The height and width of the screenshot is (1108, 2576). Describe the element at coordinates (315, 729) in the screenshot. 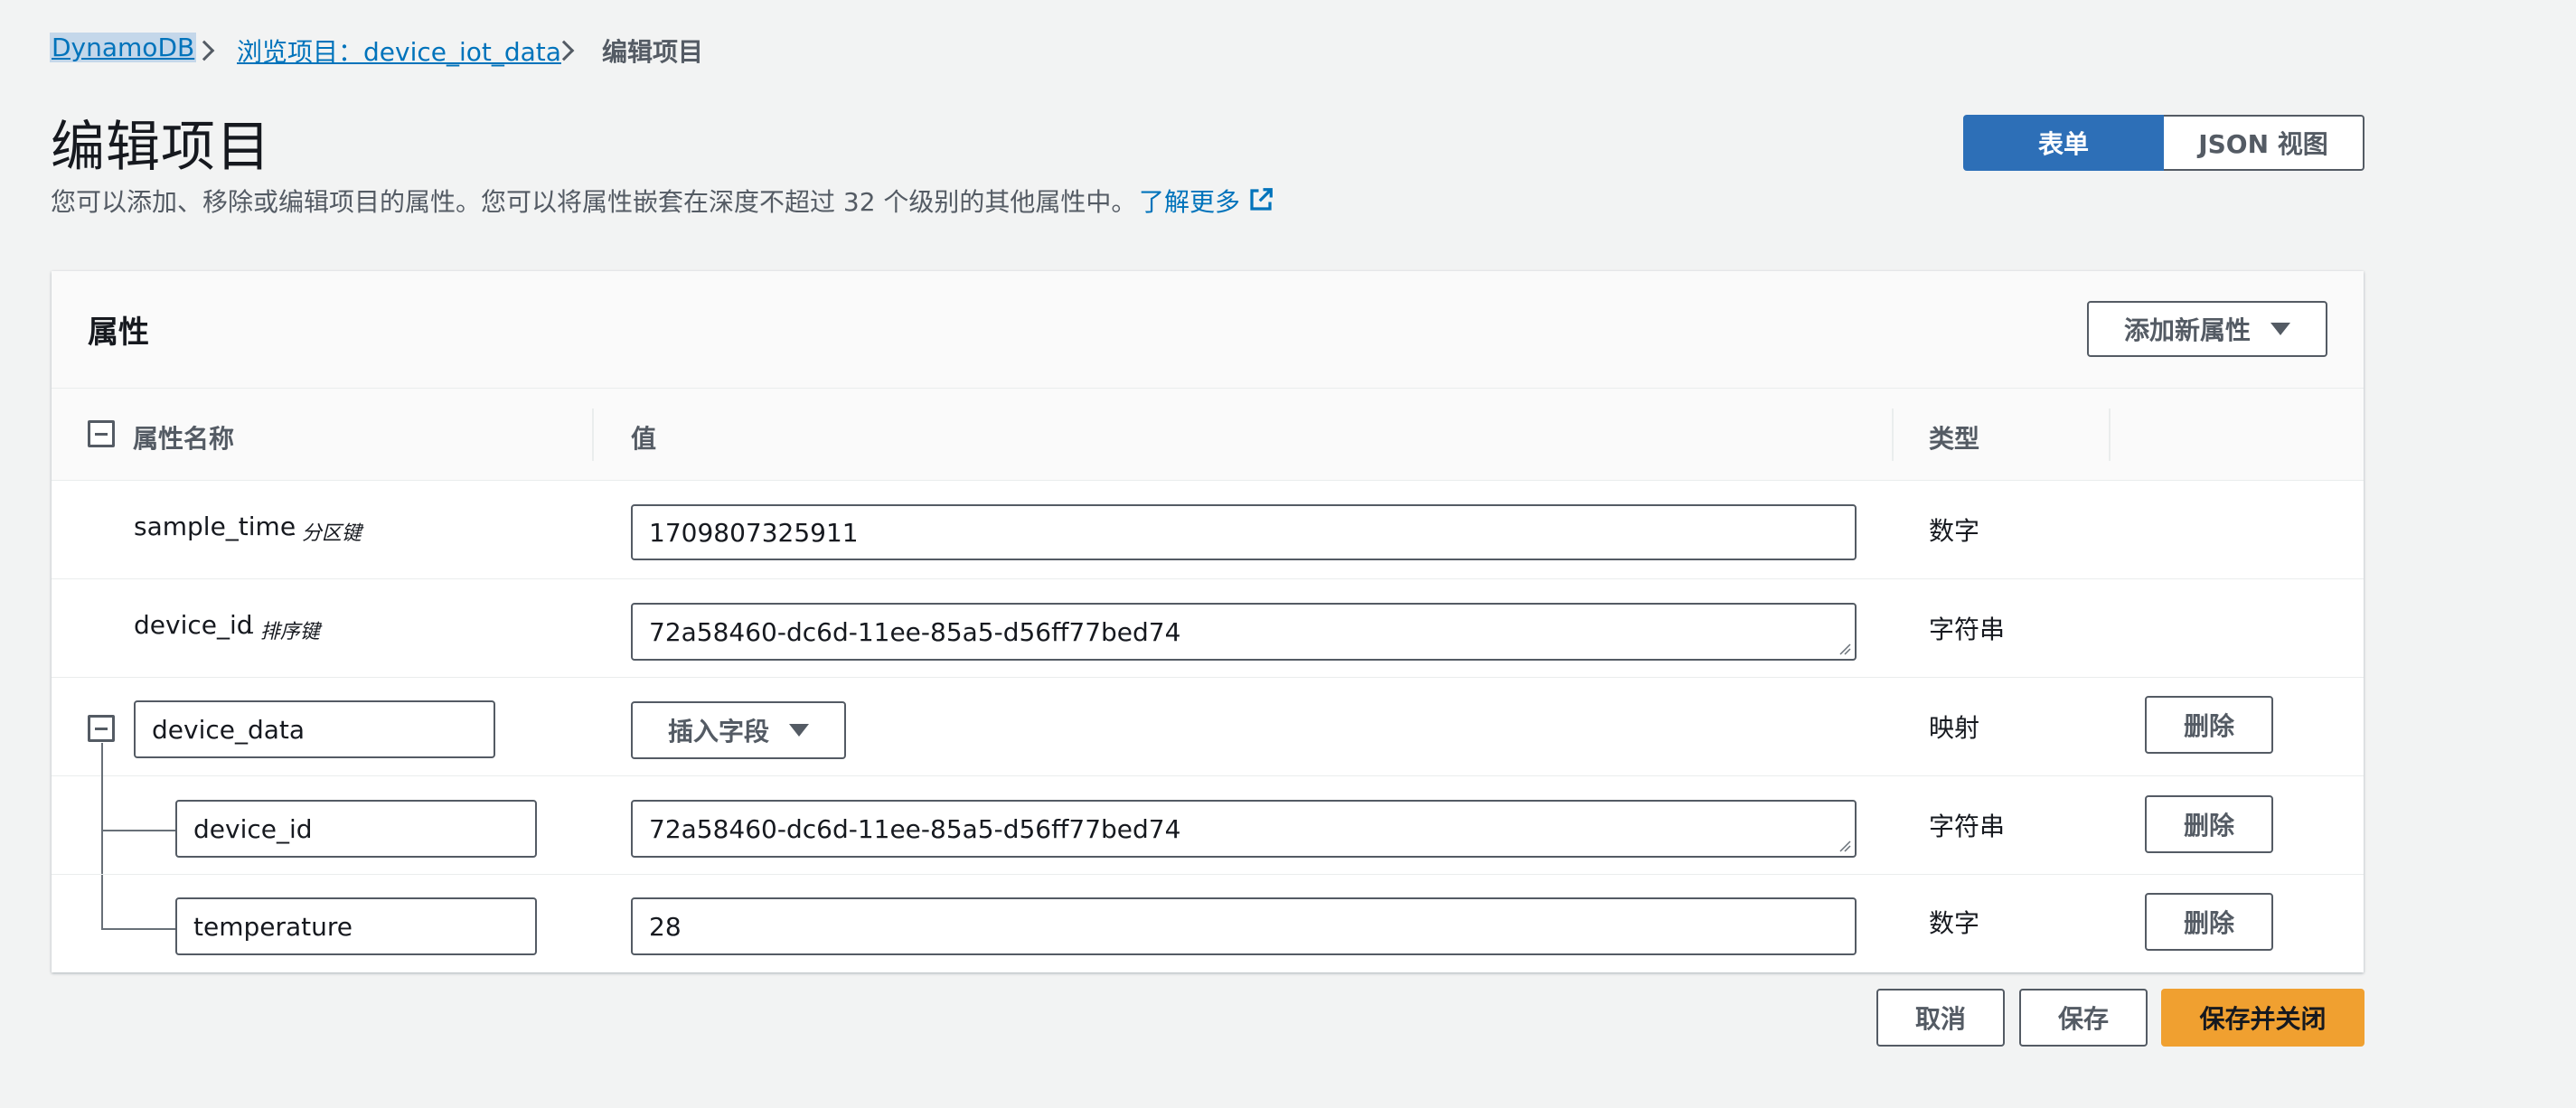

I see `attribute-name-input: device_data` at that location.